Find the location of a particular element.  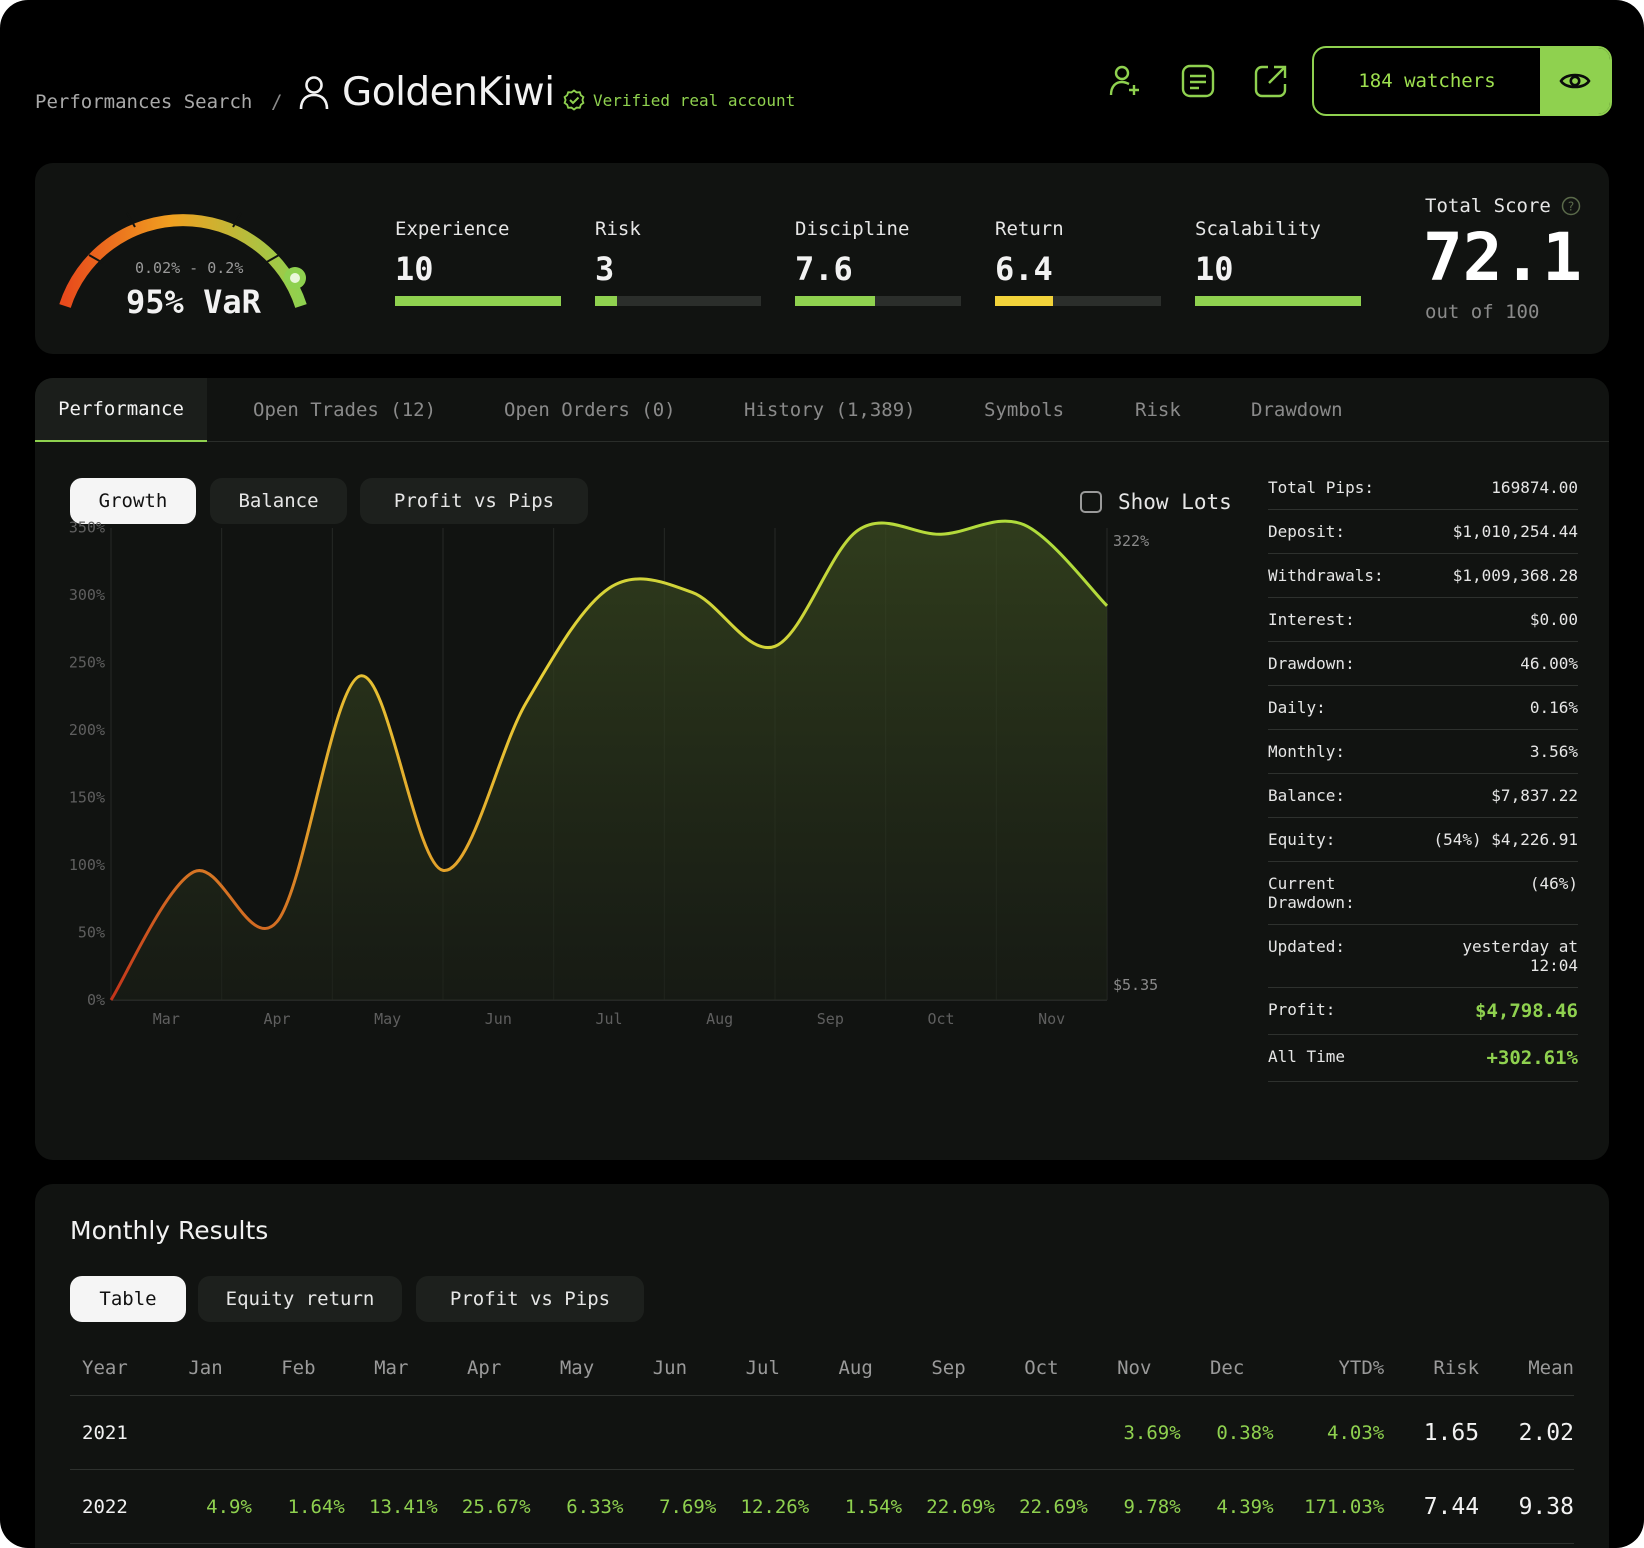

metric-name: Risk is located at coordinates (618, 229).